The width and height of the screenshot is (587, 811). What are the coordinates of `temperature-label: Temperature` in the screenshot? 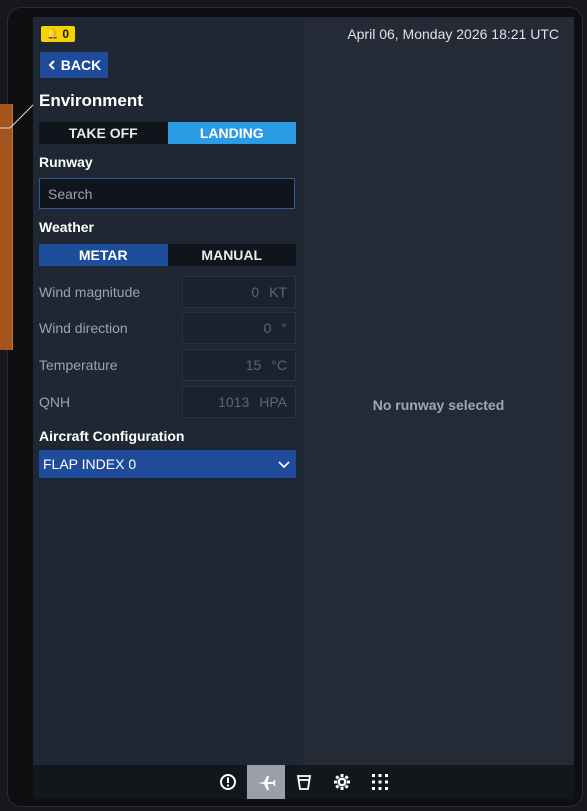 It's located at (78, 365).